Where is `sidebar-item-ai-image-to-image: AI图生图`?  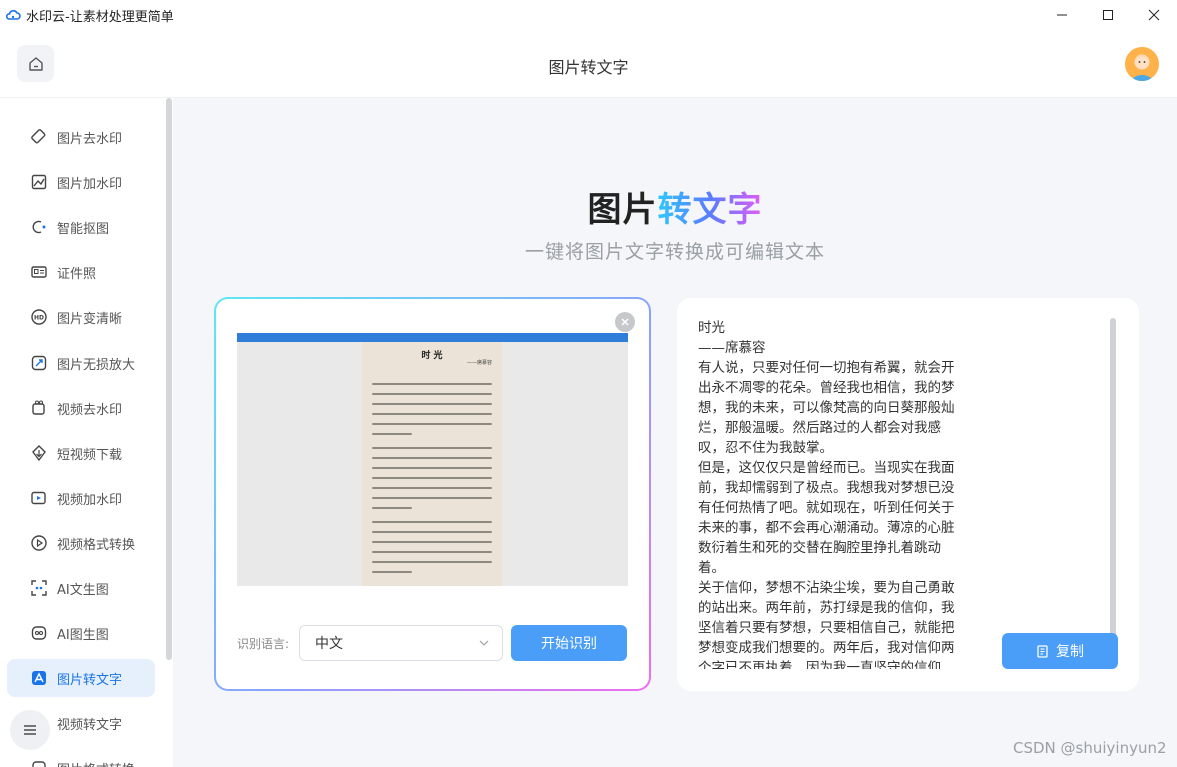
sidebar-item-ai-image-to-image: AI图生图 is located at coordinates (81, 633).